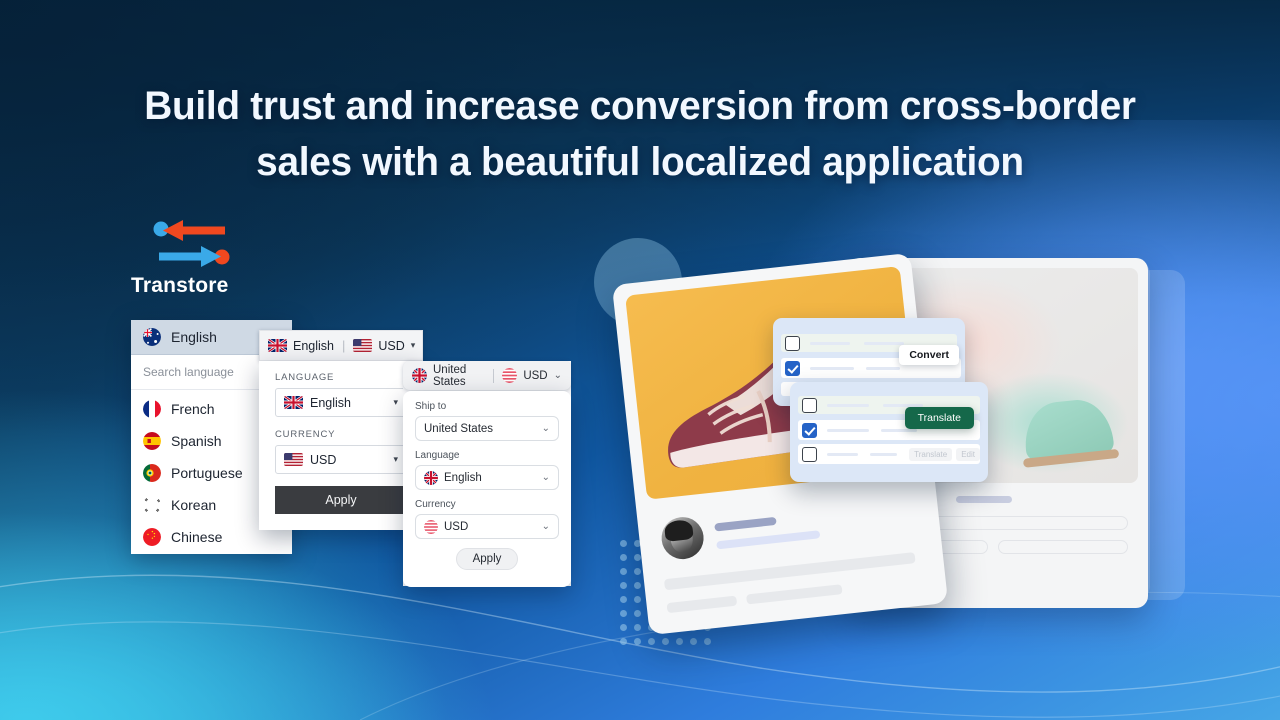 Image resolution: width=1280 pixels, height=720 pixels. What do you see at coordinates (152, 505) in the screenshot?
I see `kr-flag-icon` at bounding box center [152, 505].